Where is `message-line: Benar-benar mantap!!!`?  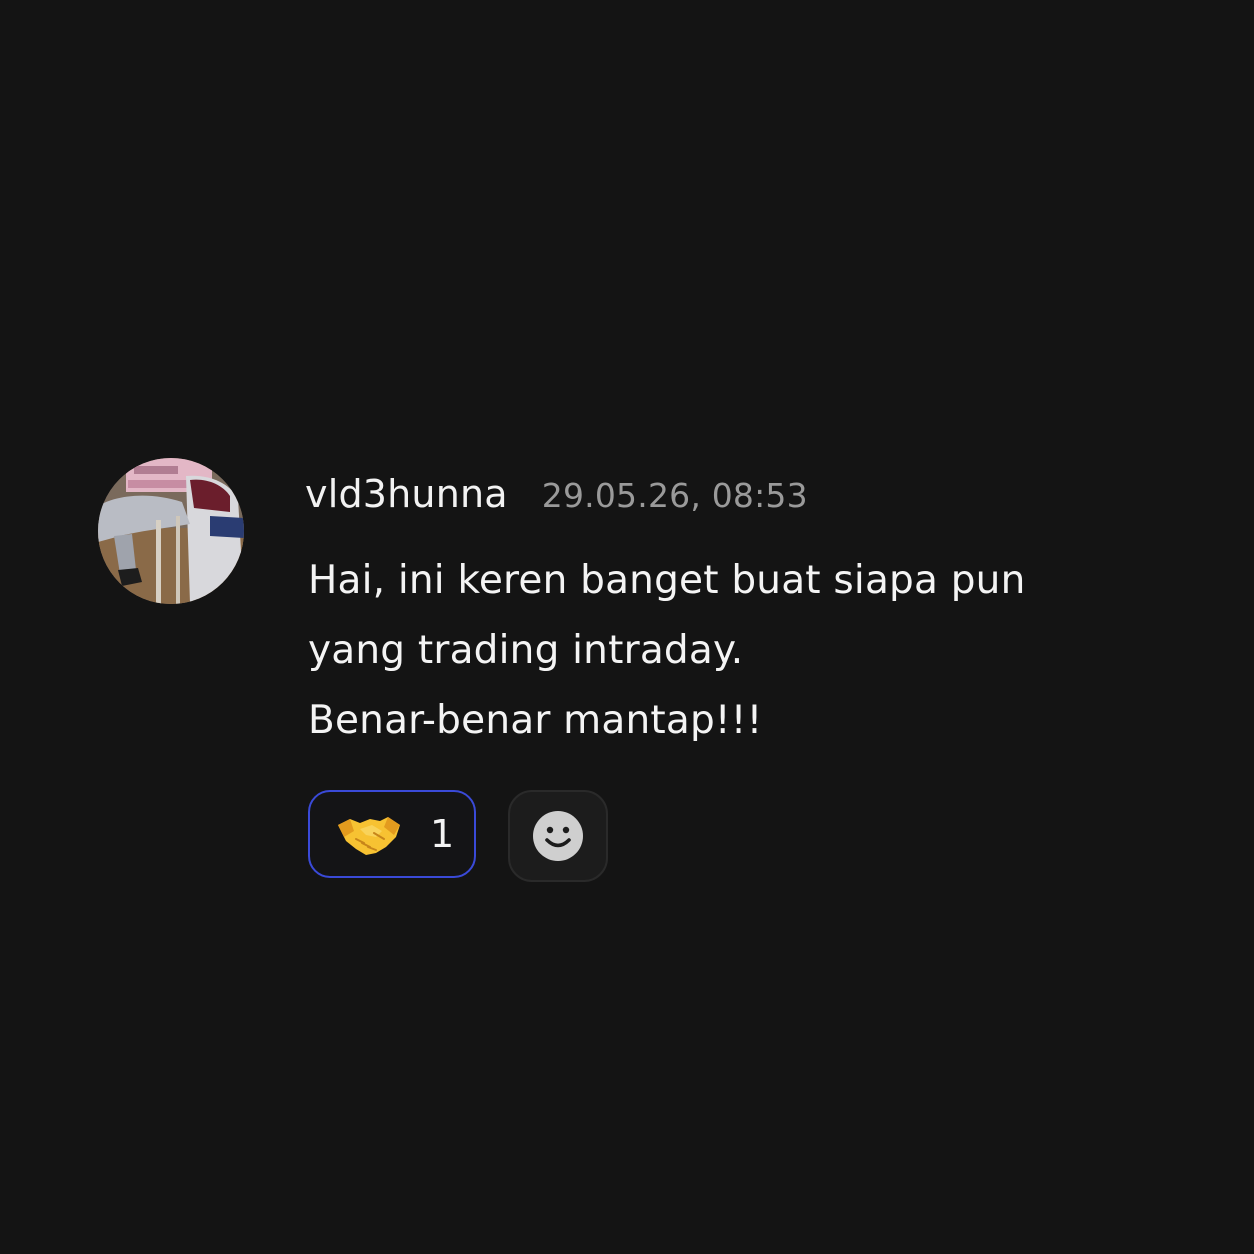 message-line: Benar-benar mantap!!! is located at coordinates (535, 720).